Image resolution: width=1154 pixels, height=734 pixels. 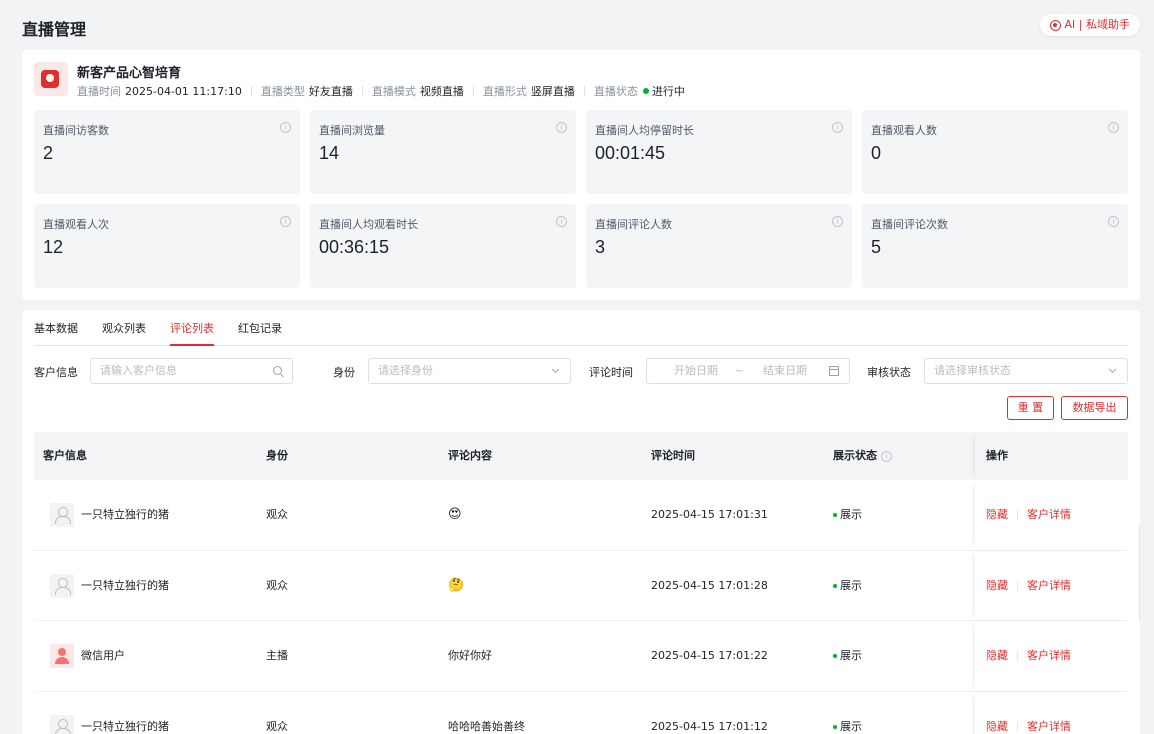 I want to click on ai-assistant-button: AI | 私域助手, so click(x=1089, y=25).